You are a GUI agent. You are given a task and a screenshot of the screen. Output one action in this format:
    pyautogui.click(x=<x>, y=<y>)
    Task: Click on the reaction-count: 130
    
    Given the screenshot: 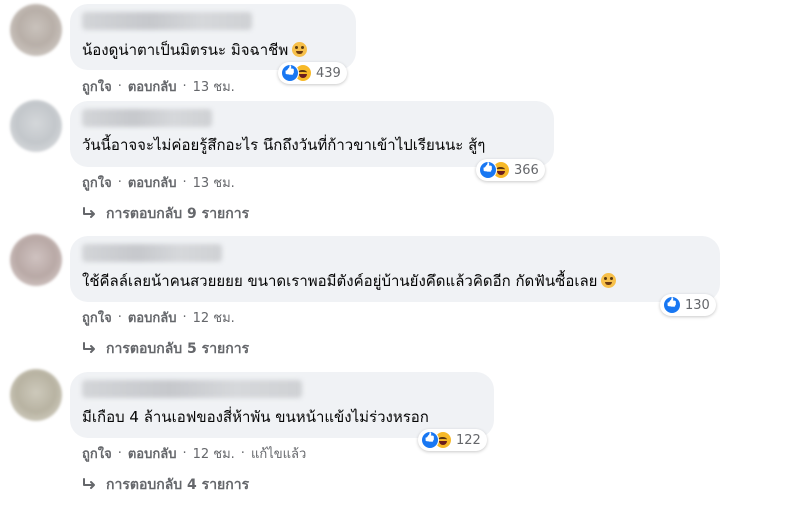 What is the action you would take?
    pyautogui.click(x=697, y=305)
    